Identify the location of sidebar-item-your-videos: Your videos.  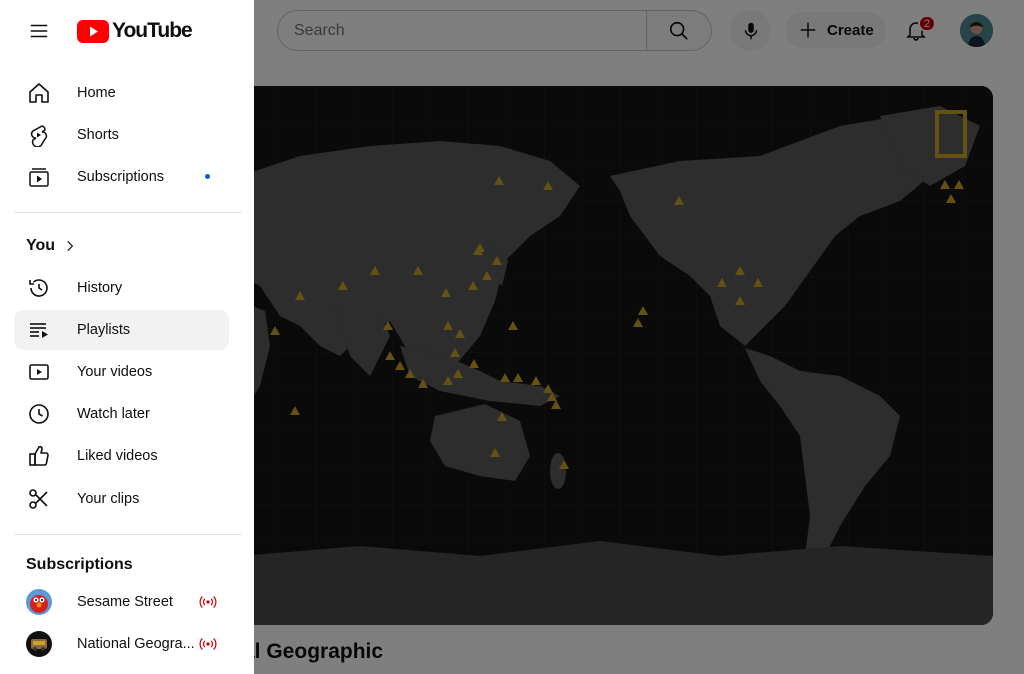
(121, 372).